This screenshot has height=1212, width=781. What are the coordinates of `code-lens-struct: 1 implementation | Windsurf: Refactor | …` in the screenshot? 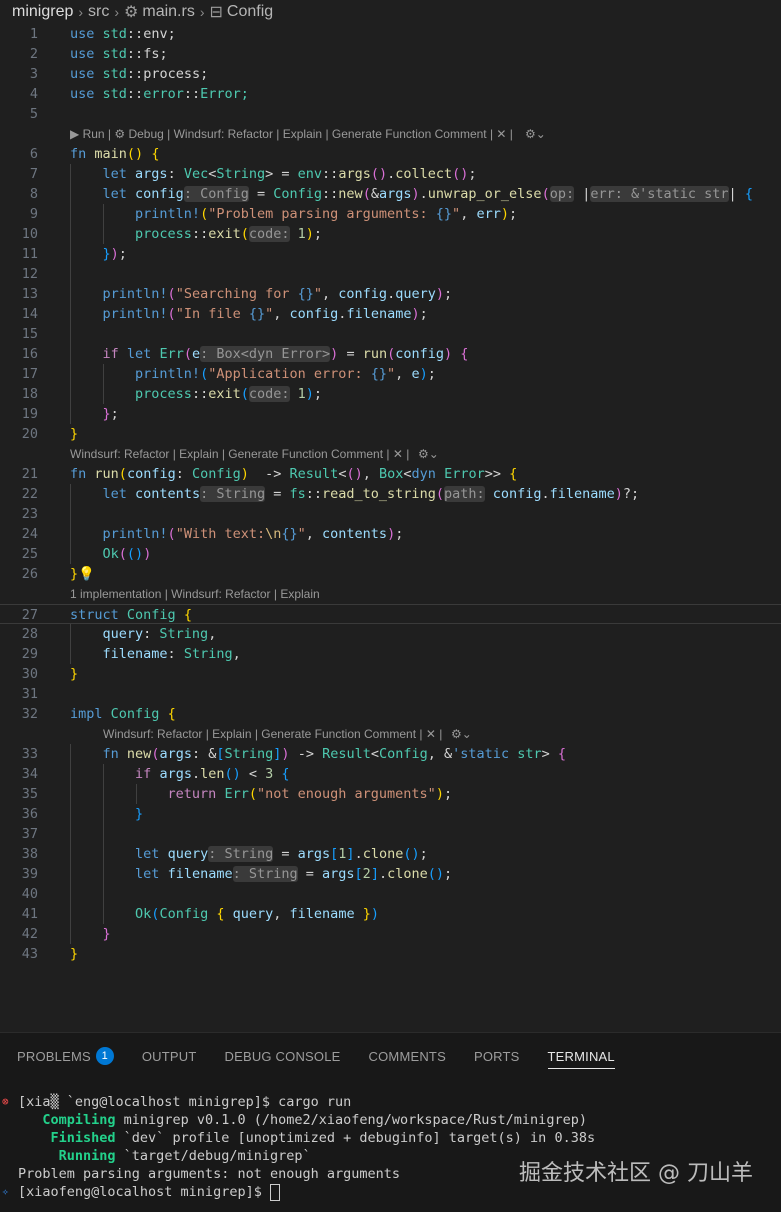 It's located at (390, 594).